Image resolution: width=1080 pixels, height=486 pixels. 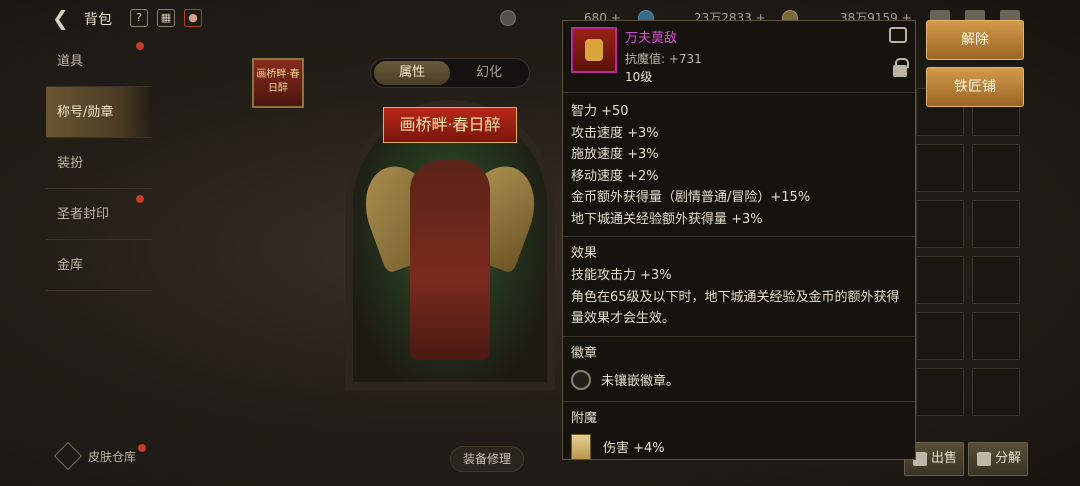 I want to click on sidebar-item-label: 装扮, so click(x=70, y=163).